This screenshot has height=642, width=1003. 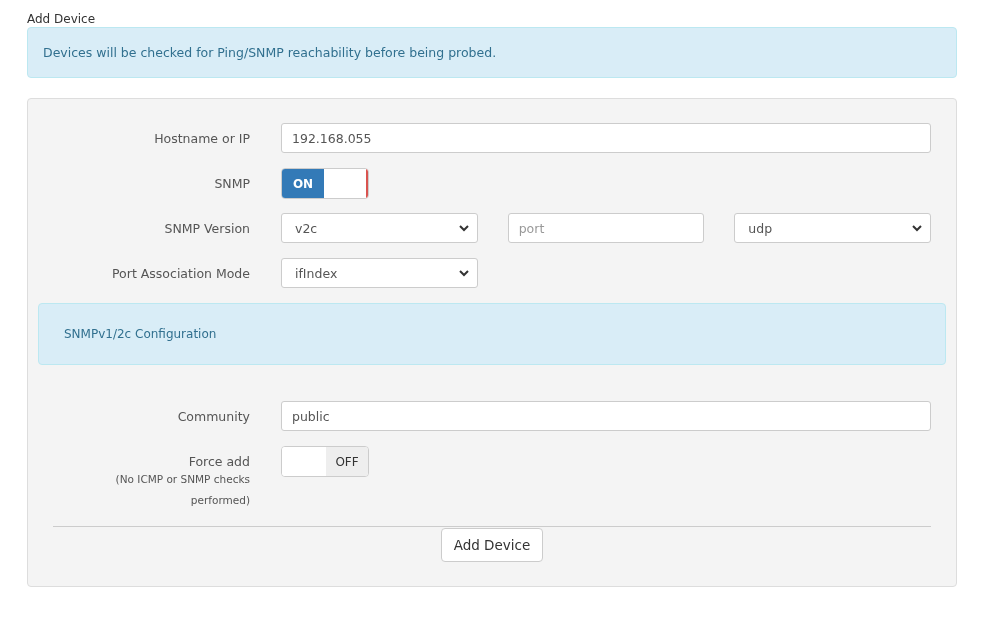 I want to click on hostname-input: 192.168.055, so click(x=606, y=138).